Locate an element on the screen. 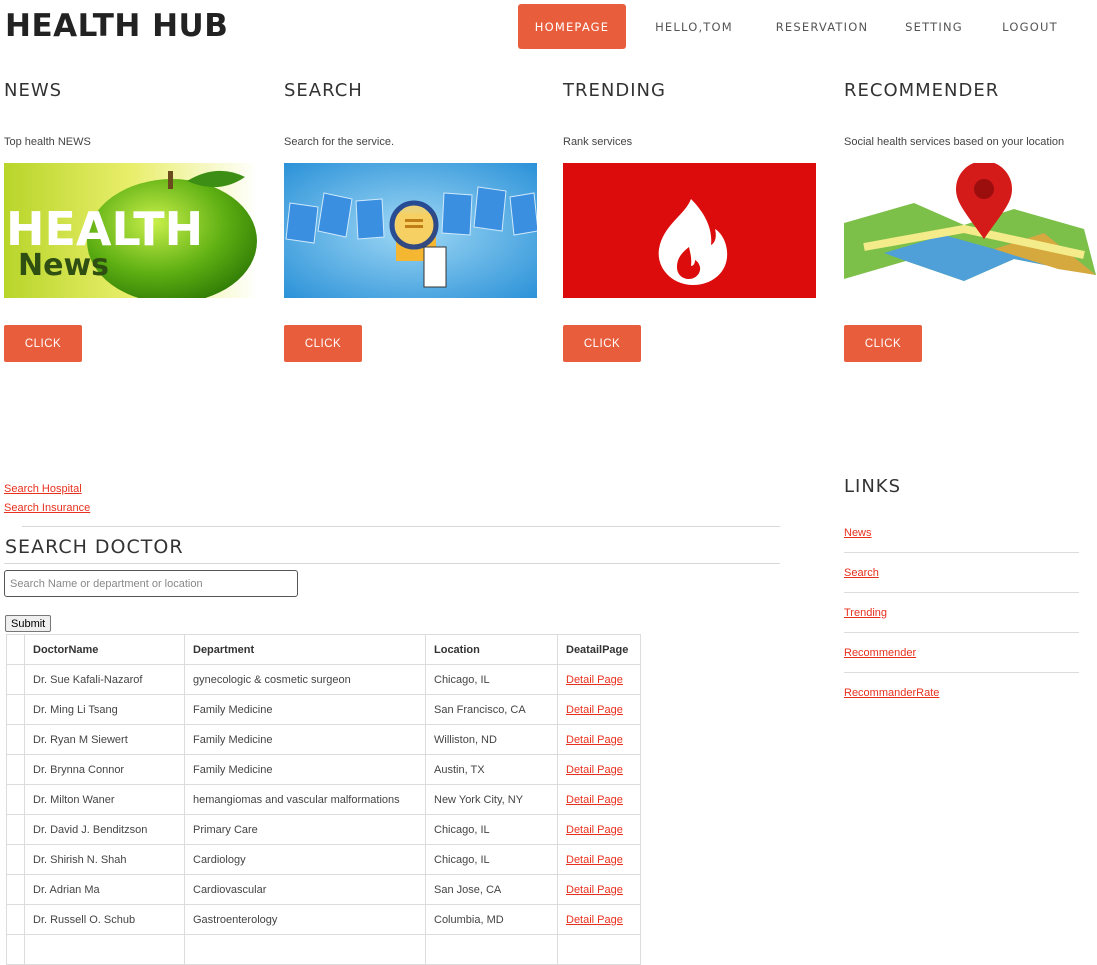 Image resolution: width=1097 pixels, height=965 pixels. search-documents-image is located at coordinates (410, 230).